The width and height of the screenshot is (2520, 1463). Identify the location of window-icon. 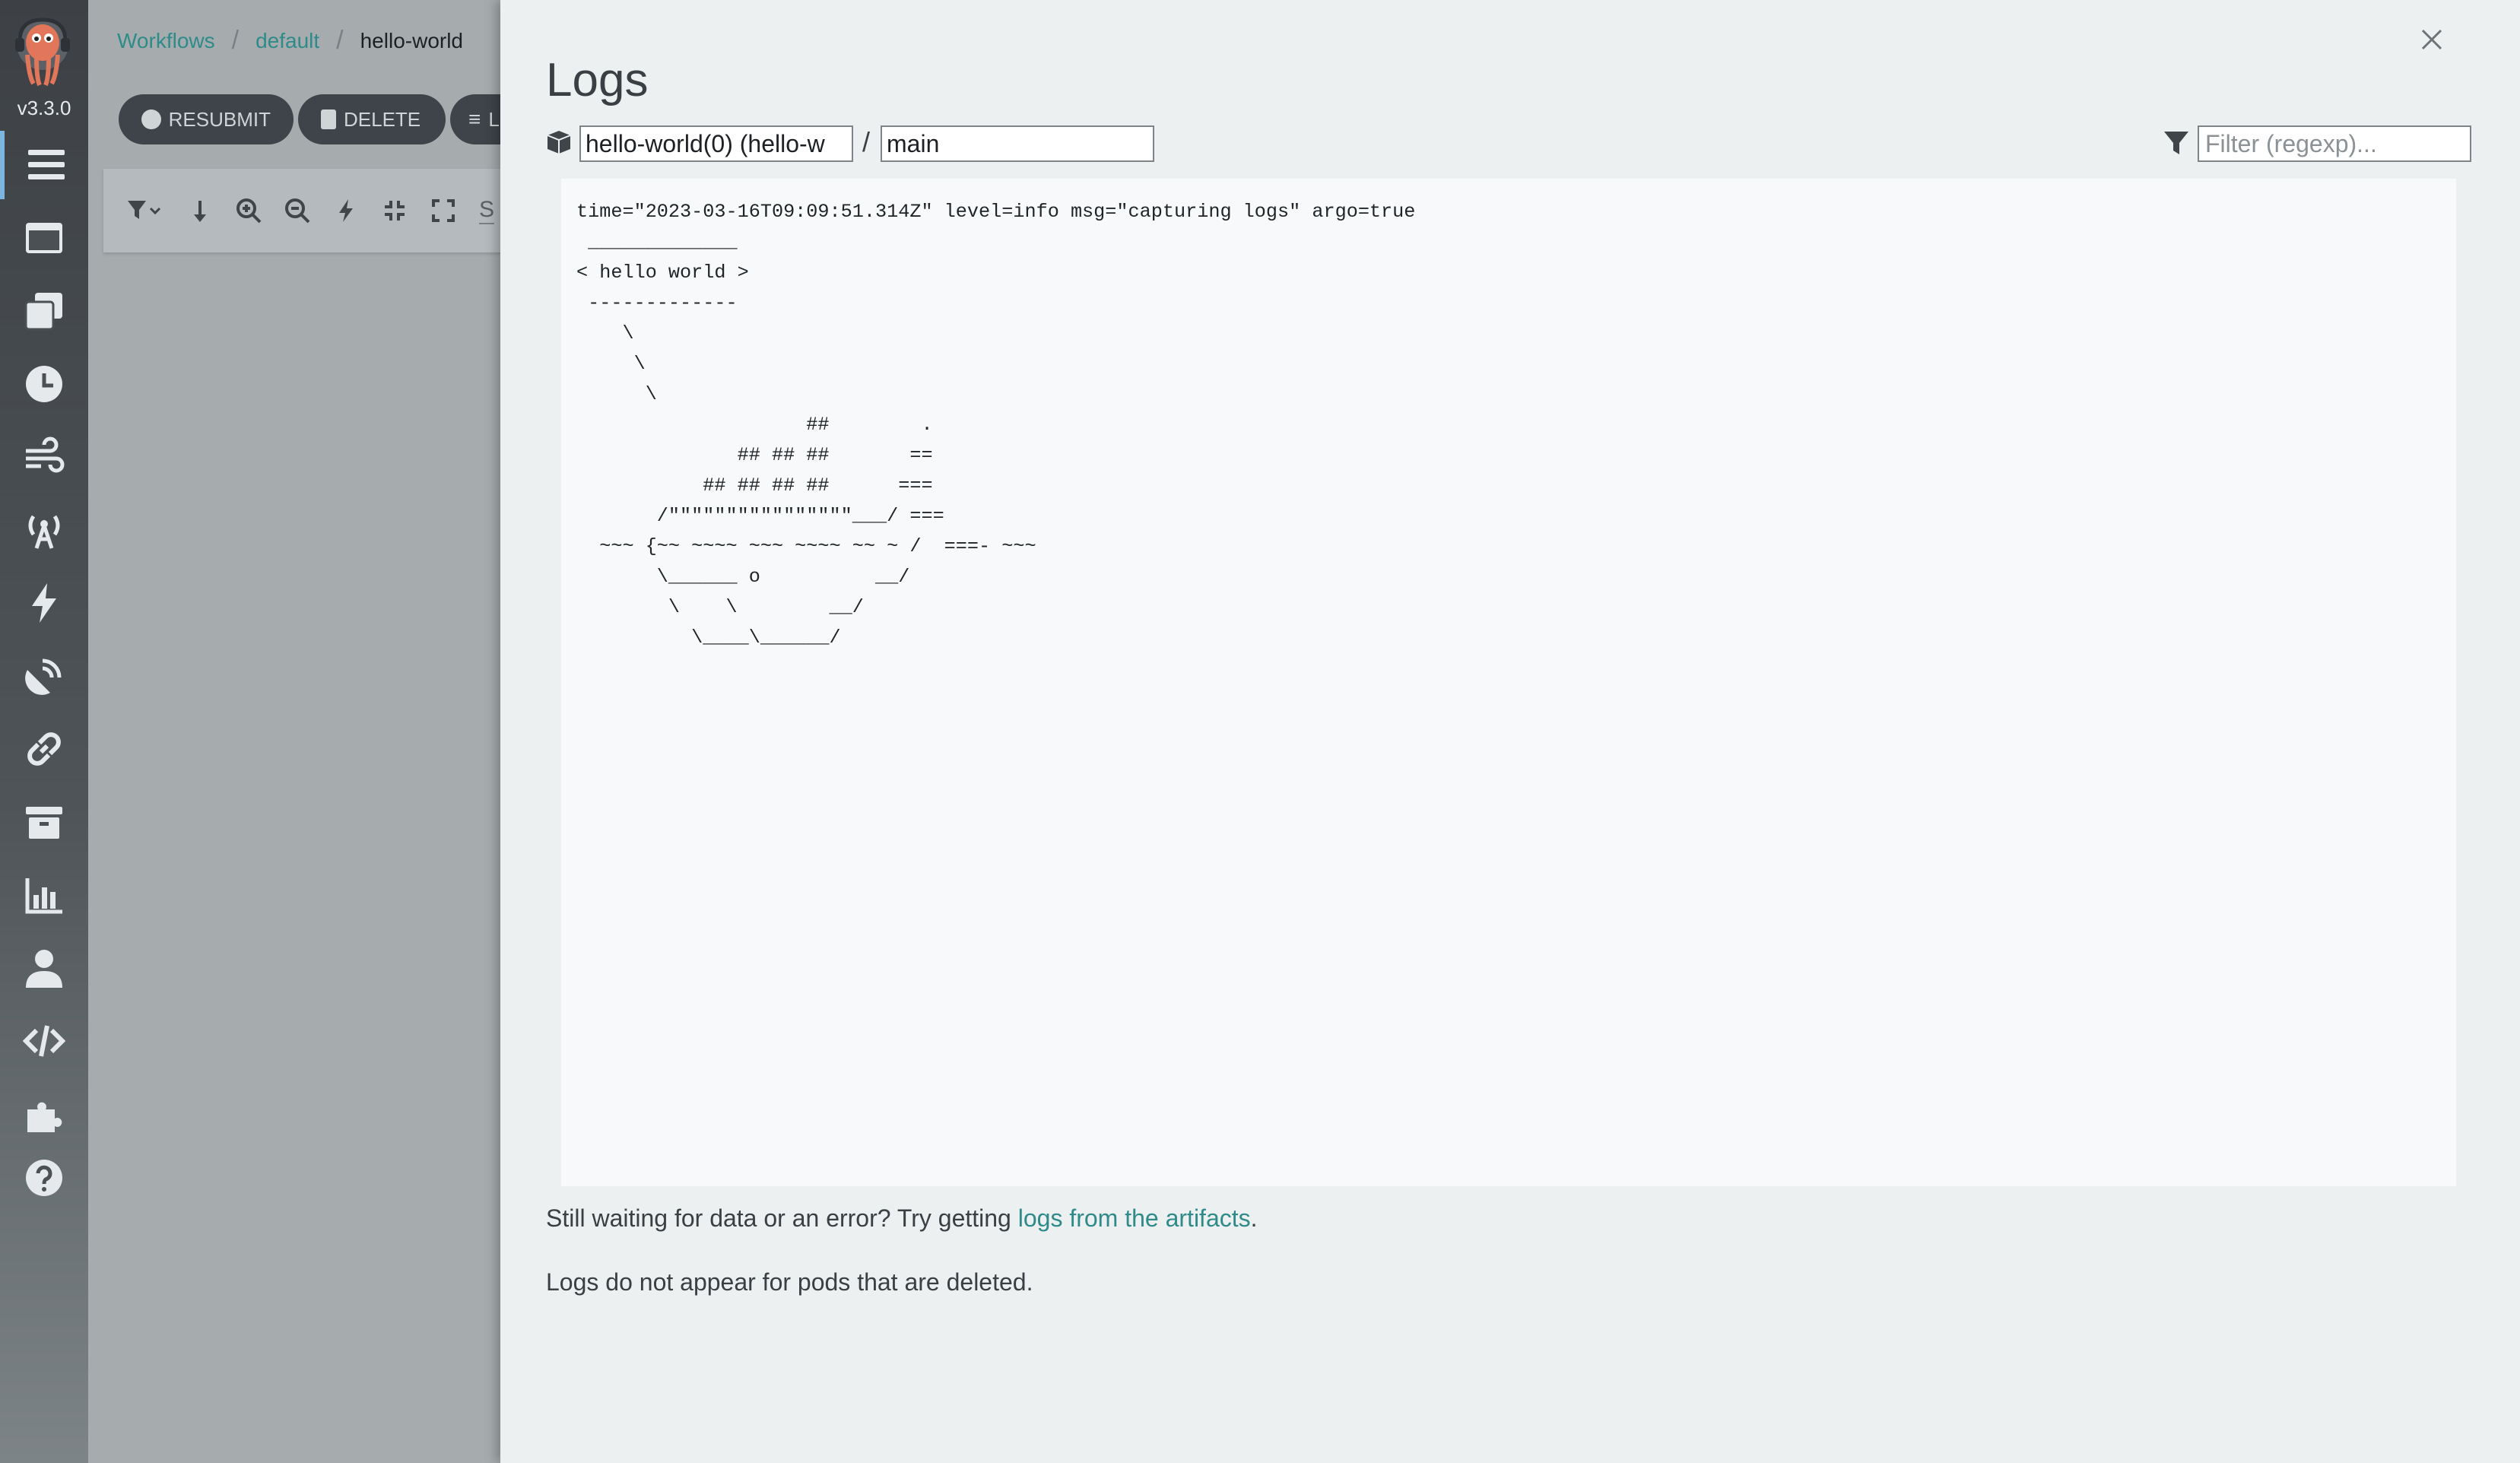
(44, 238).